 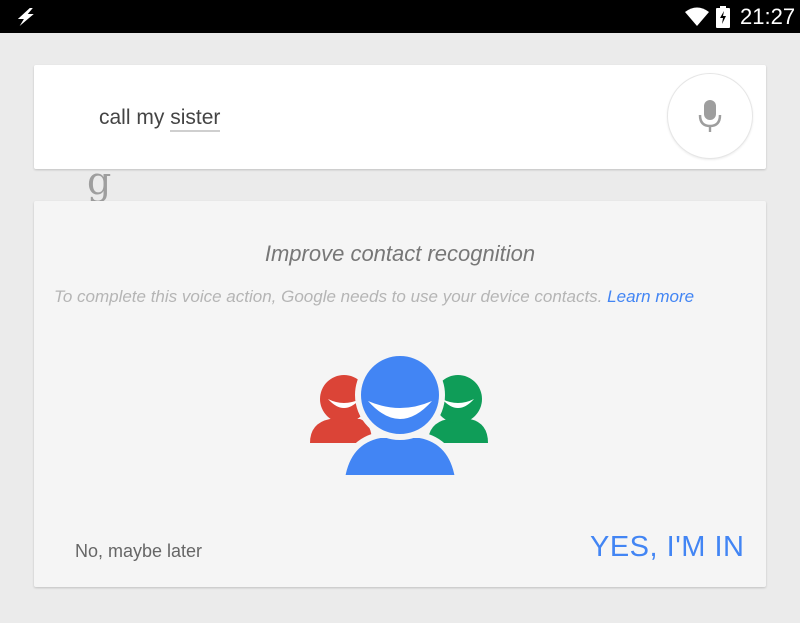 I want to click on wifi-icon, so click(x=697, y=19).